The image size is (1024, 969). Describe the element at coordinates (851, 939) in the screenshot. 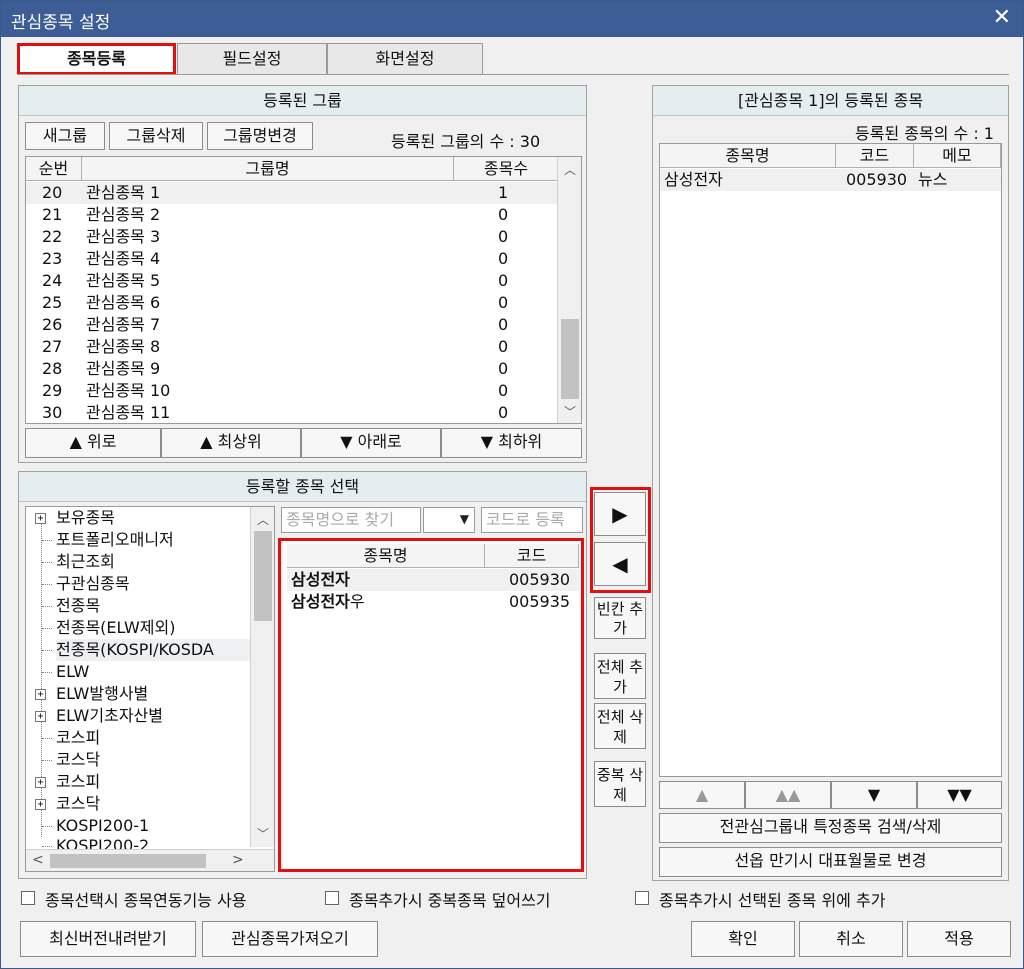

I see `cancel-button: 취소` at that location.